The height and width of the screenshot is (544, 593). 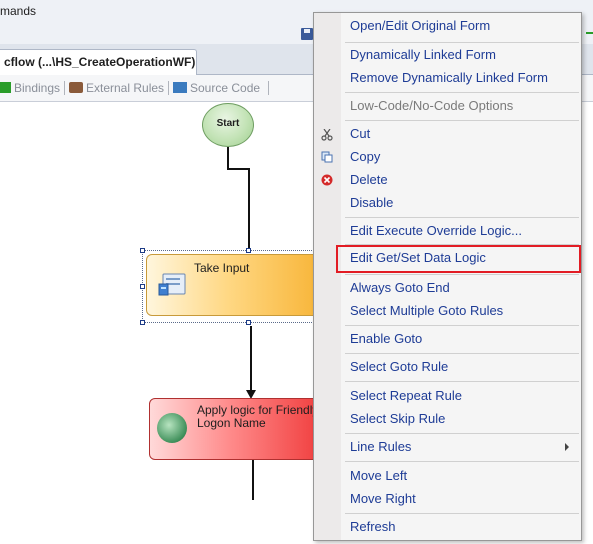 I want to click on start-node-label: Start, so click(x=228, y=123).